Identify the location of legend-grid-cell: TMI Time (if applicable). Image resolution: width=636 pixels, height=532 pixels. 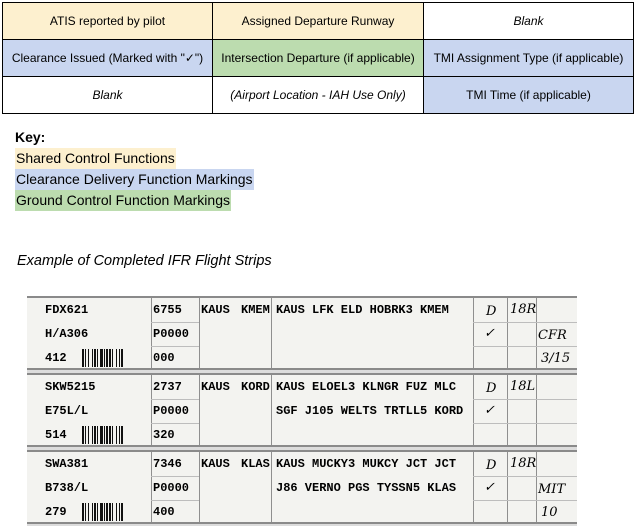
(528, 95).